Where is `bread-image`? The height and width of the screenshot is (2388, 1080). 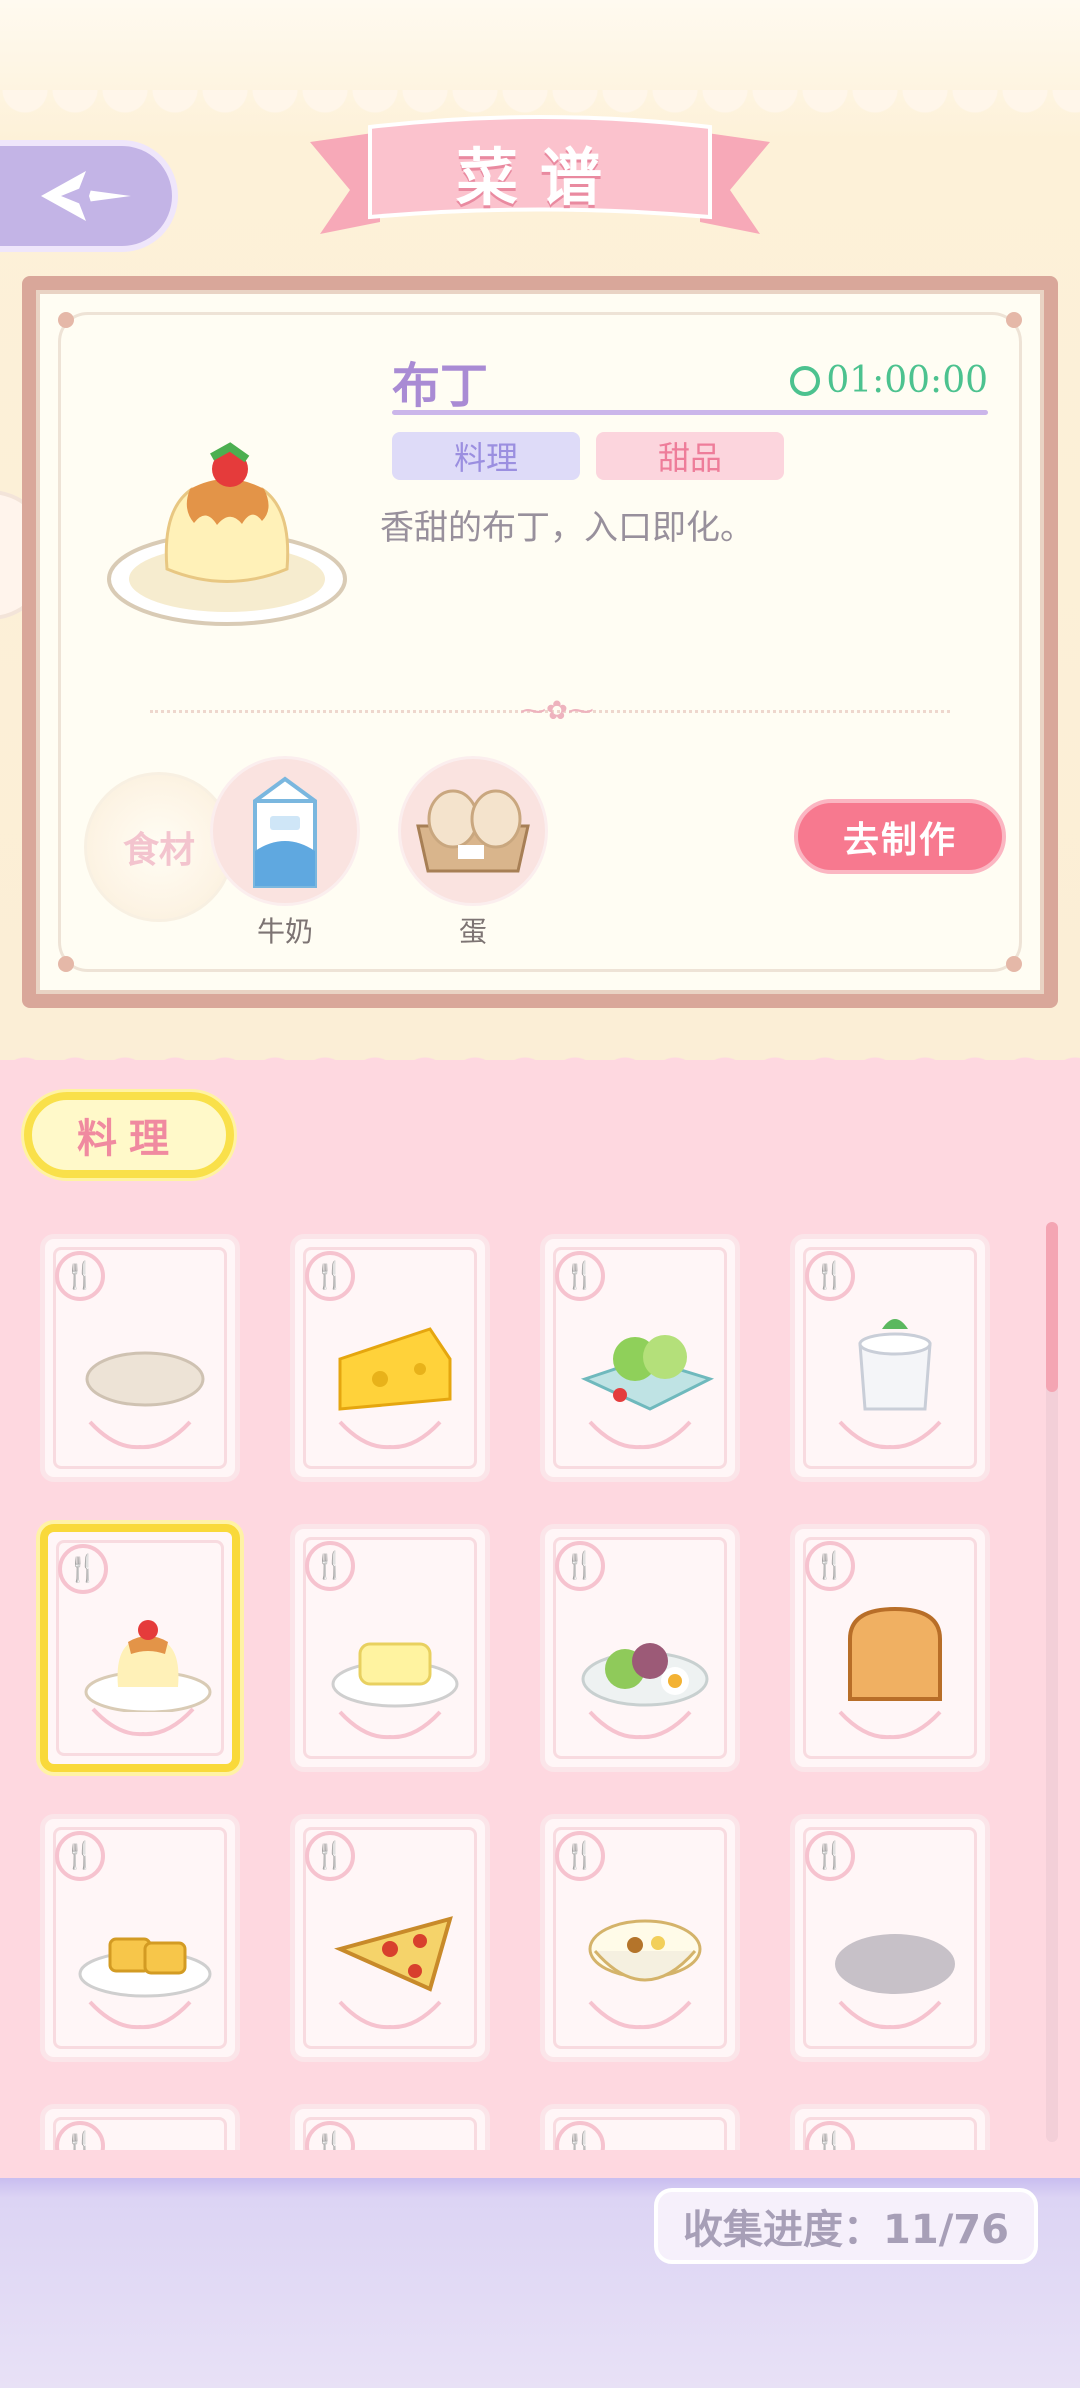
bread-image is located at coordinates (895, 1653).